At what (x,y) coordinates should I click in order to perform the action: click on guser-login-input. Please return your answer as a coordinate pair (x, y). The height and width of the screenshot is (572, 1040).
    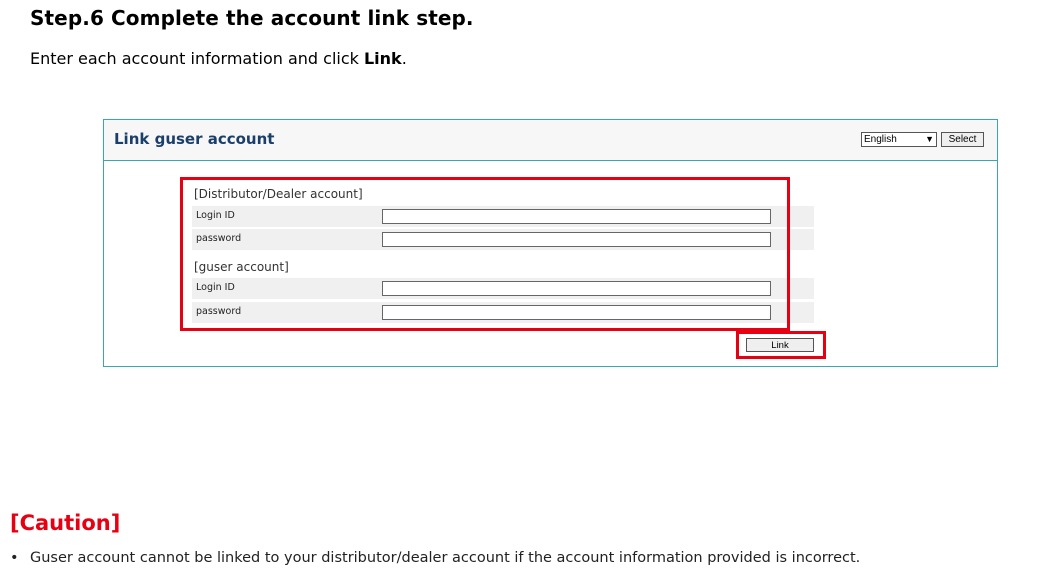
    Looking at the image, I should click on (576, 288).